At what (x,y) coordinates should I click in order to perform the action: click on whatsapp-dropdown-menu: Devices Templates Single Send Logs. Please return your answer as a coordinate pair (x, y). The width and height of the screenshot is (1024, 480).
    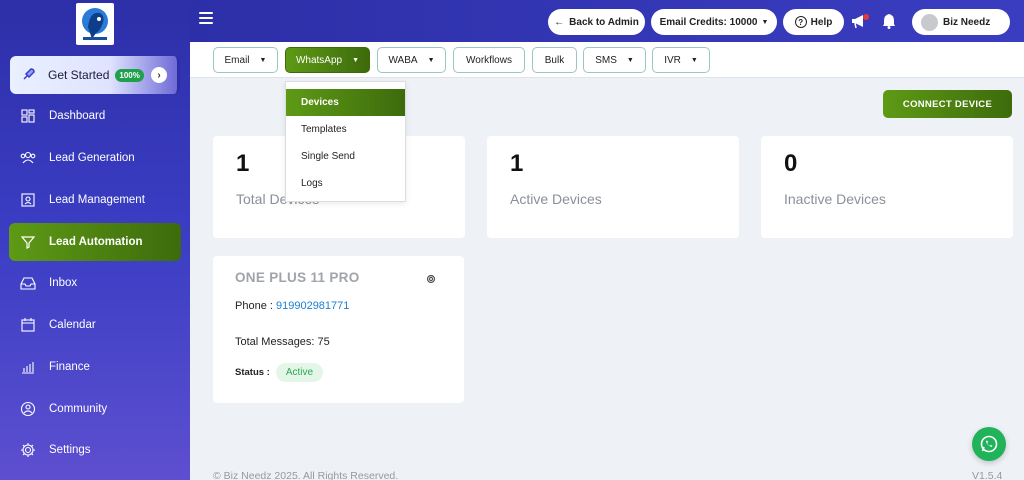
    Looking at the image, I should click on (345, 141).